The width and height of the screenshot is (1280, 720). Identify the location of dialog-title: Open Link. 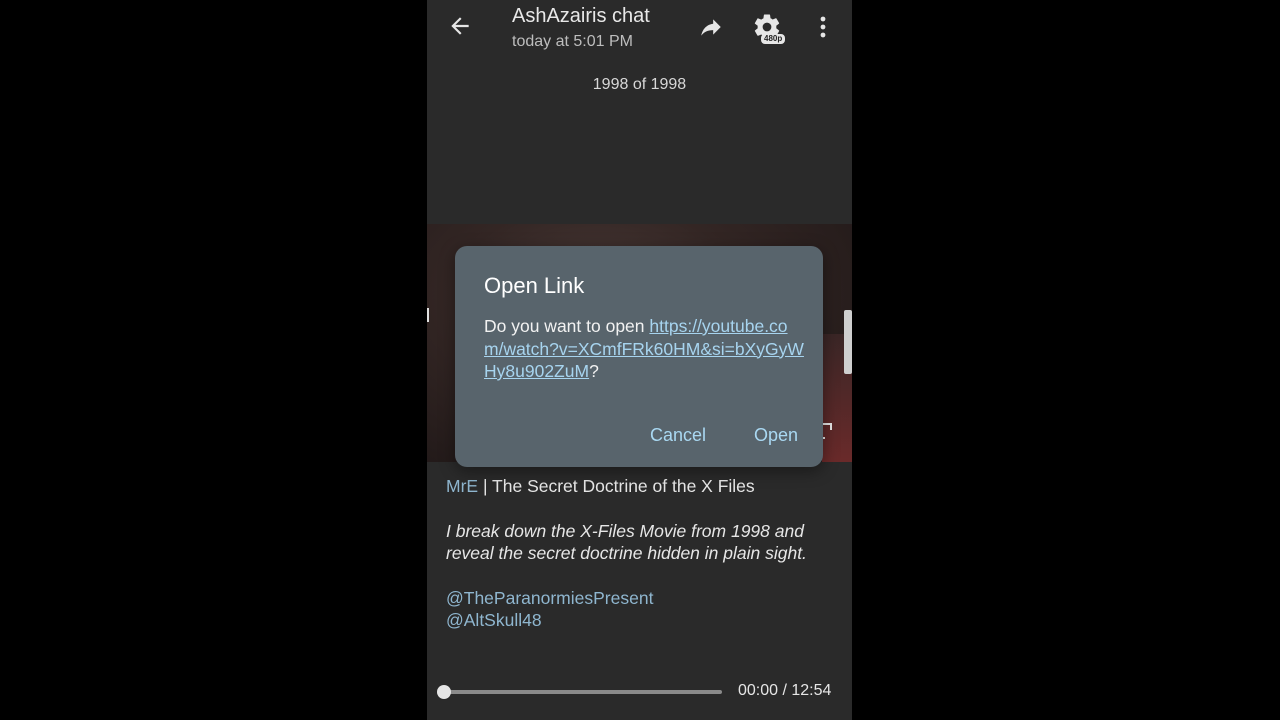
(534, 285).